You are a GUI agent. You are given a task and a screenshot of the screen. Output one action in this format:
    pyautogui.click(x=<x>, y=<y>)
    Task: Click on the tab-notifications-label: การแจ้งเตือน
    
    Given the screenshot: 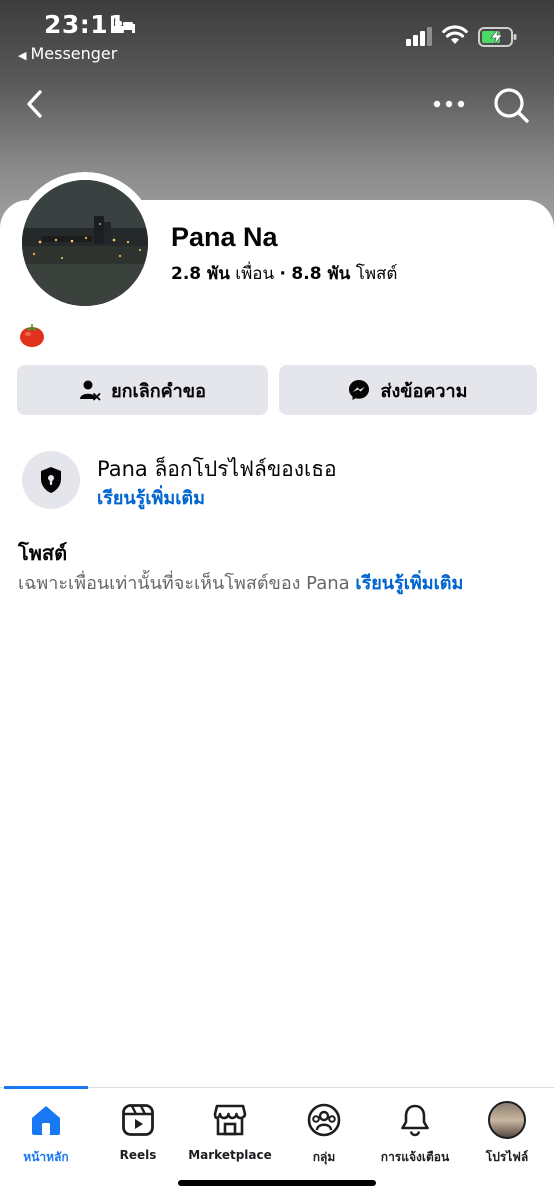 What is the action you would take?
    pyautogui.click(x=415, y=1157)
    